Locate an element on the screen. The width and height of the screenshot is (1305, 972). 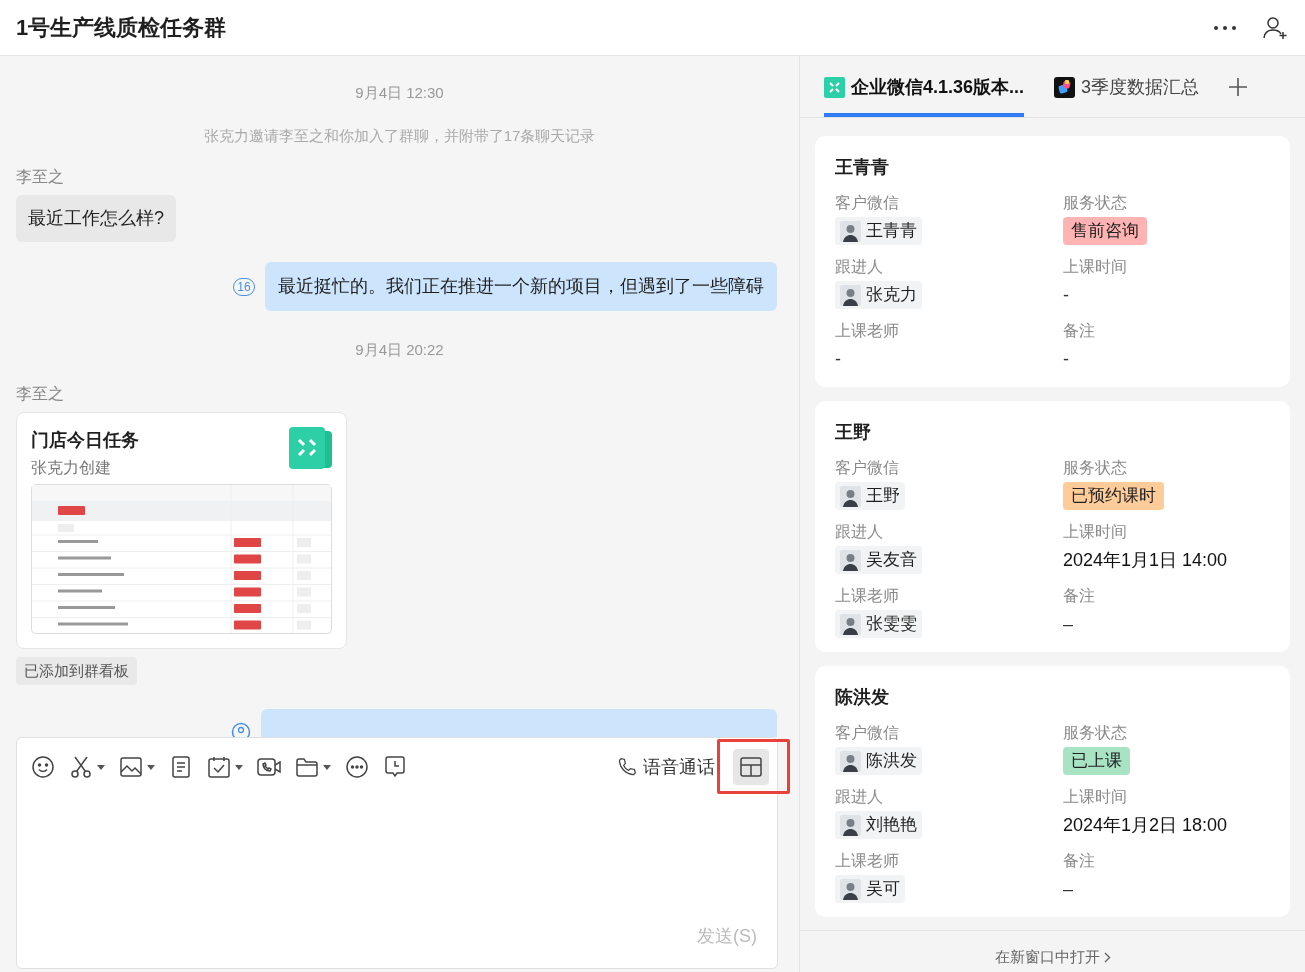
add-member-icon is located at coordinates (1276, 27).